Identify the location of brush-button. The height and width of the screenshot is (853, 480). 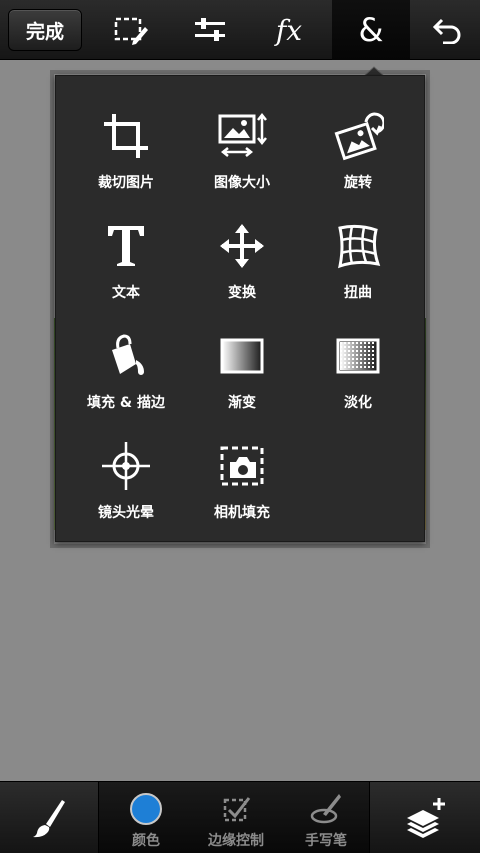
(49, 817).